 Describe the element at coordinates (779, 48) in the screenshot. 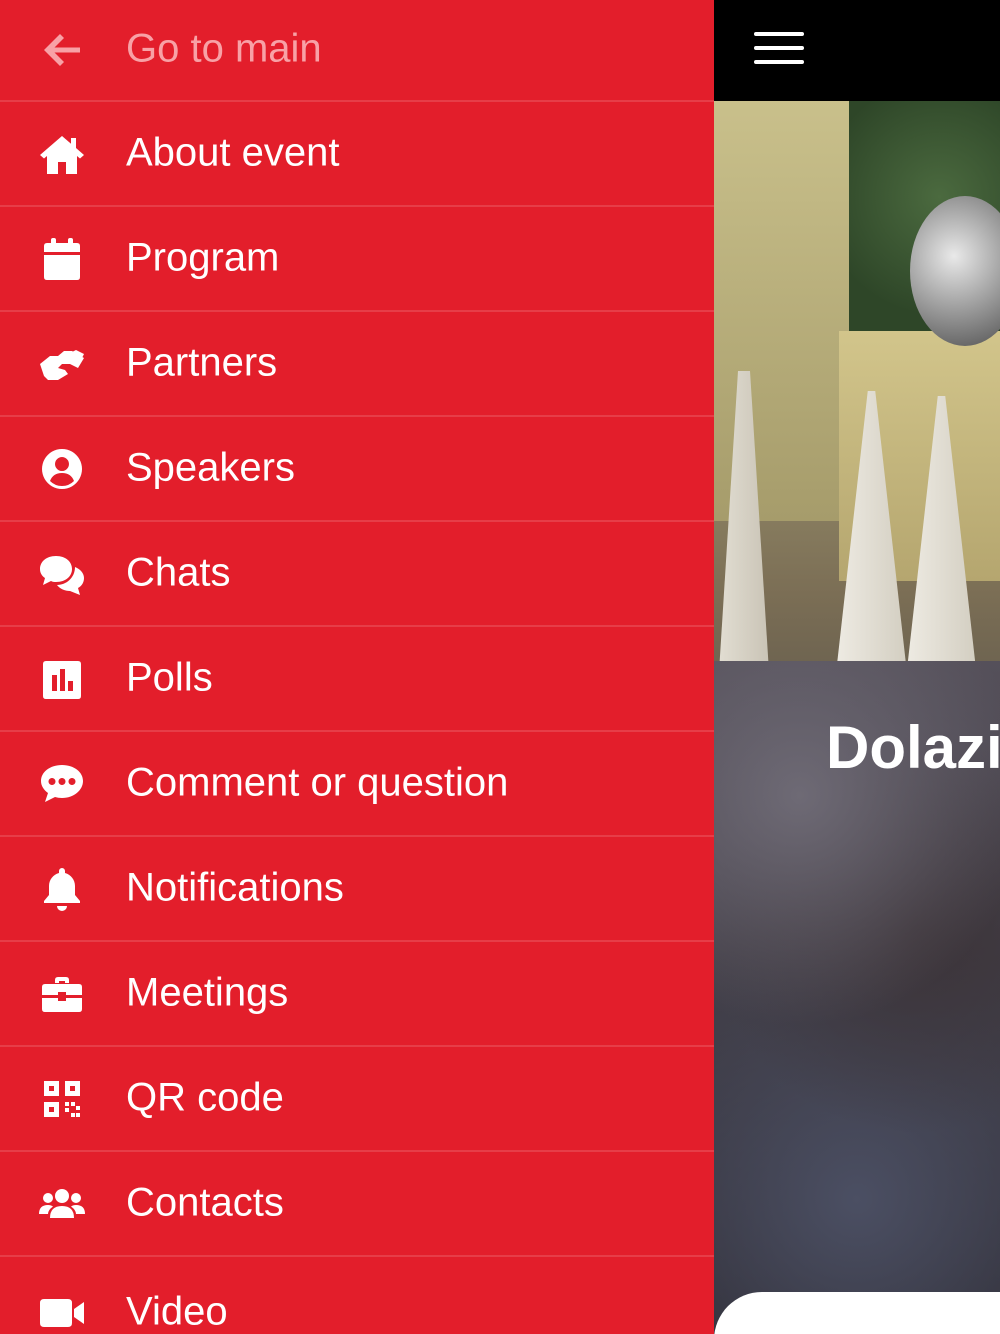

I see `hamburger-menu-icon` at that location.